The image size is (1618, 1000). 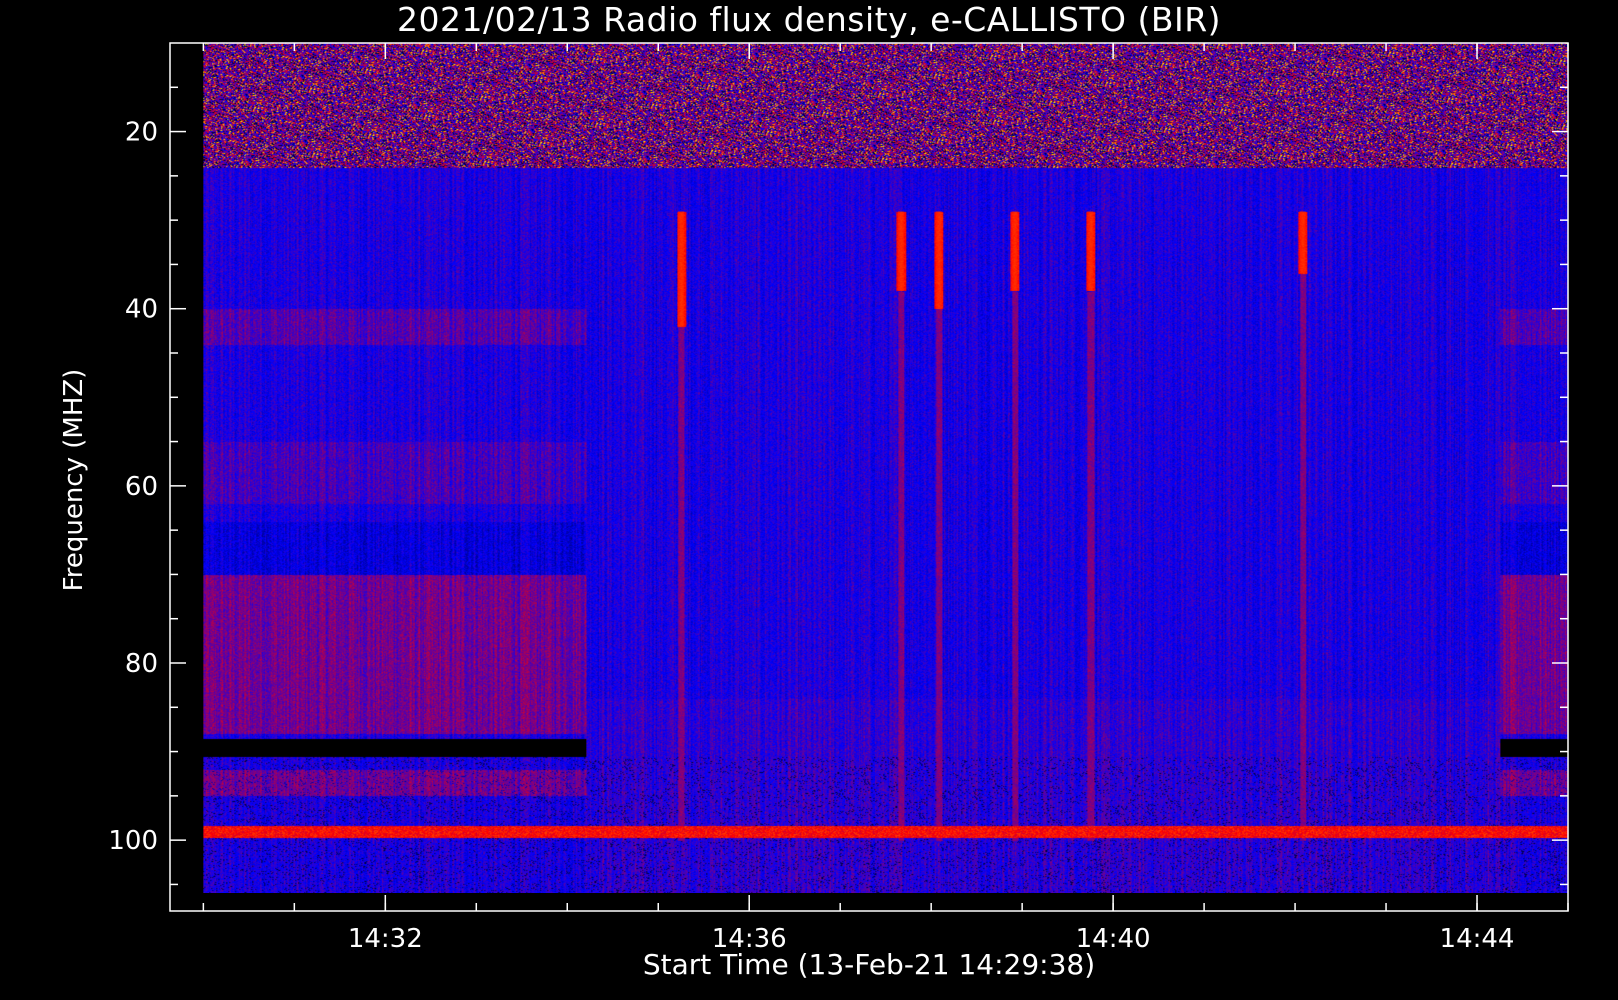 I want to click on y-tick-label: 40, so click(x=141, y=310).